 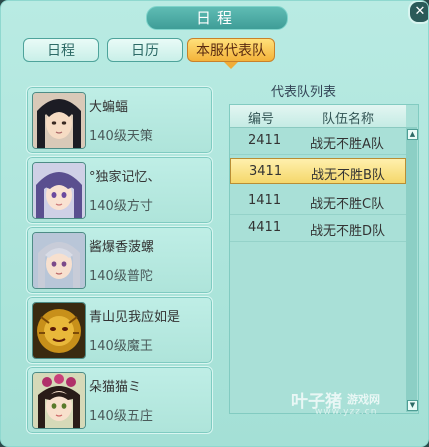 I want to click on member-level: 140级方寸, so click(x=121, y=206).